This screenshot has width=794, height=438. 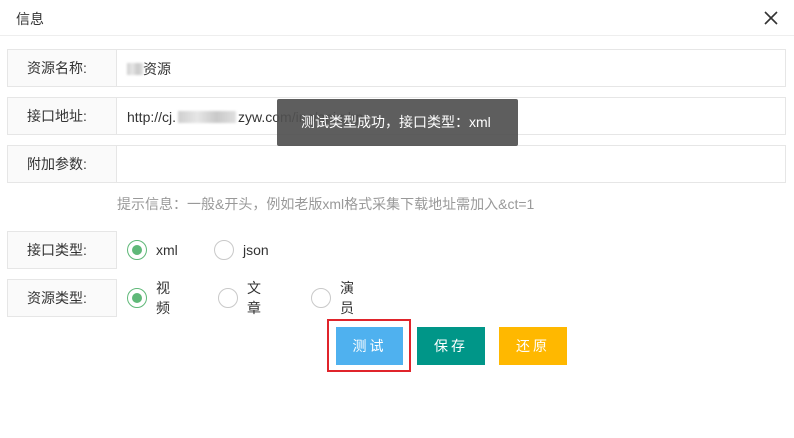 I want to click on dialog-title: 信息, so click(x=30, y=19).